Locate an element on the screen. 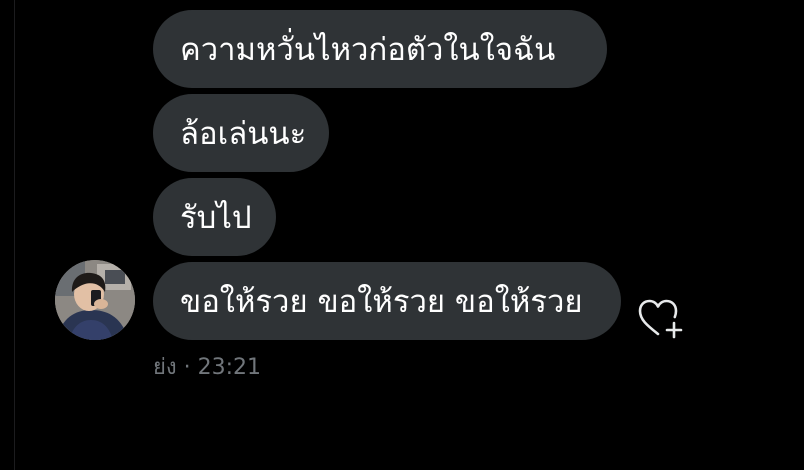 This screenshot has width=804, height=470. conversation-divider is located at coordinates (14, 235).